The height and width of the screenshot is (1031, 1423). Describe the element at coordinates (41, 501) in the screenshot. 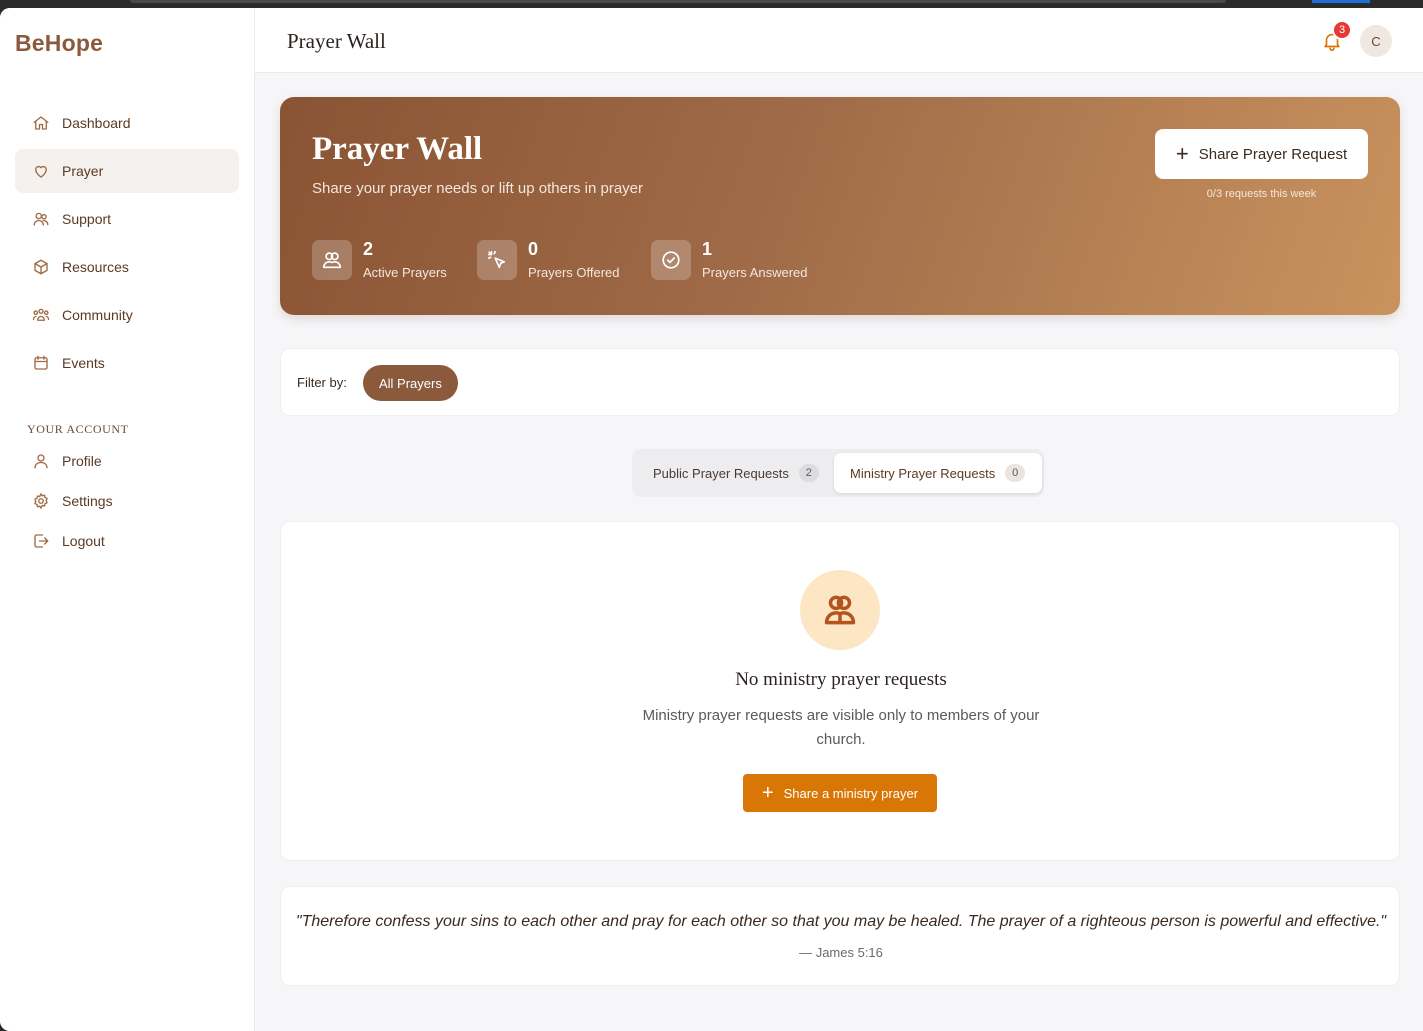

I see `gear-icon` at that location.